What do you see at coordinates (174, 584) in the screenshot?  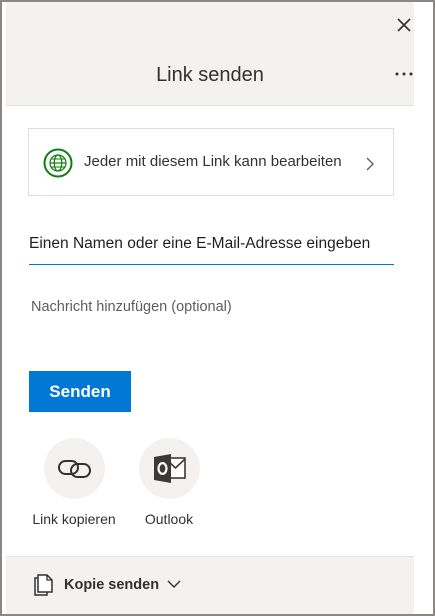 I see `chevron-down-icon` at bounding box center [174, 584].